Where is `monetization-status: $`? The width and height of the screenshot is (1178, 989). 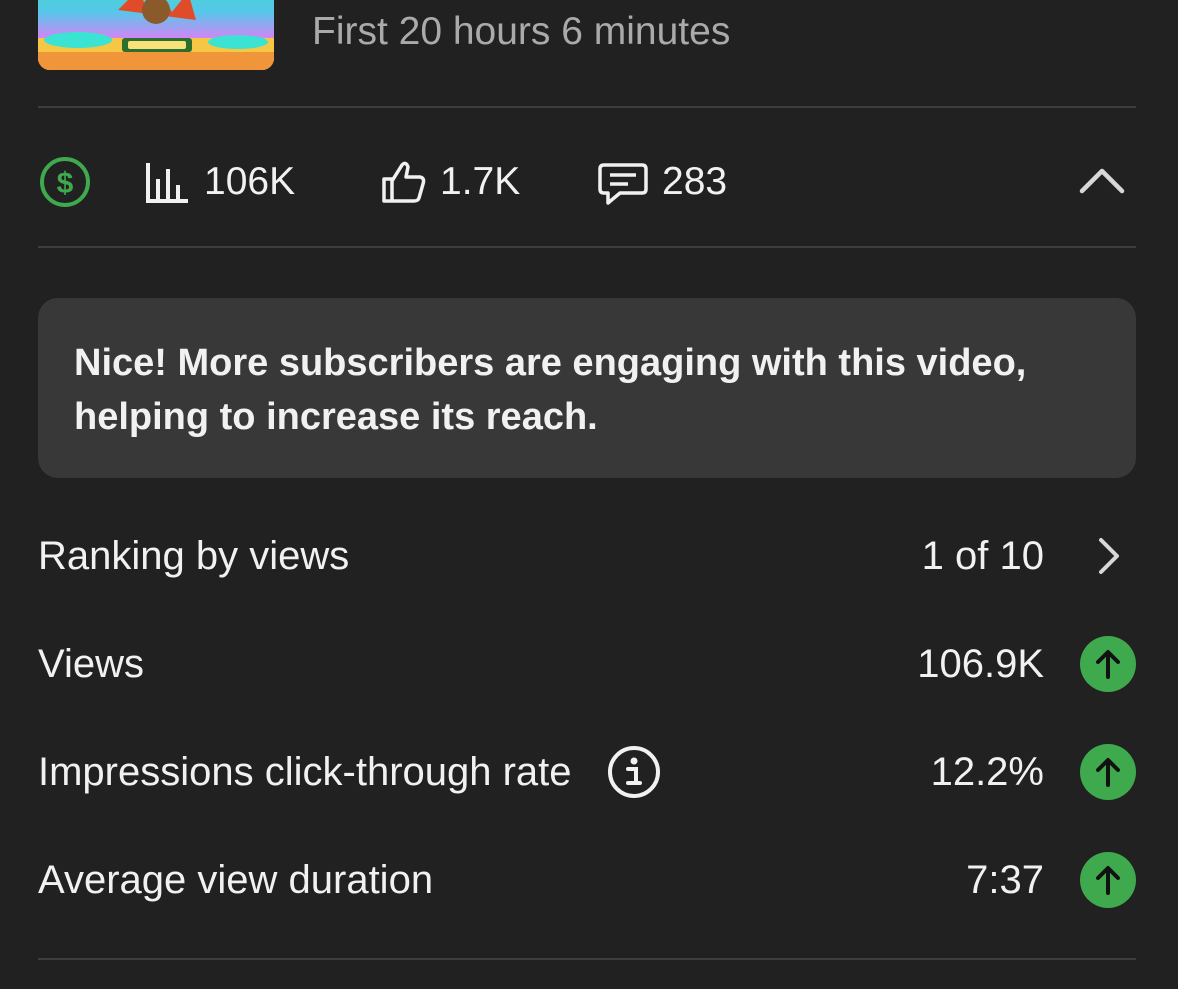 monetization-status: $ is located at coordinates (65, 182).